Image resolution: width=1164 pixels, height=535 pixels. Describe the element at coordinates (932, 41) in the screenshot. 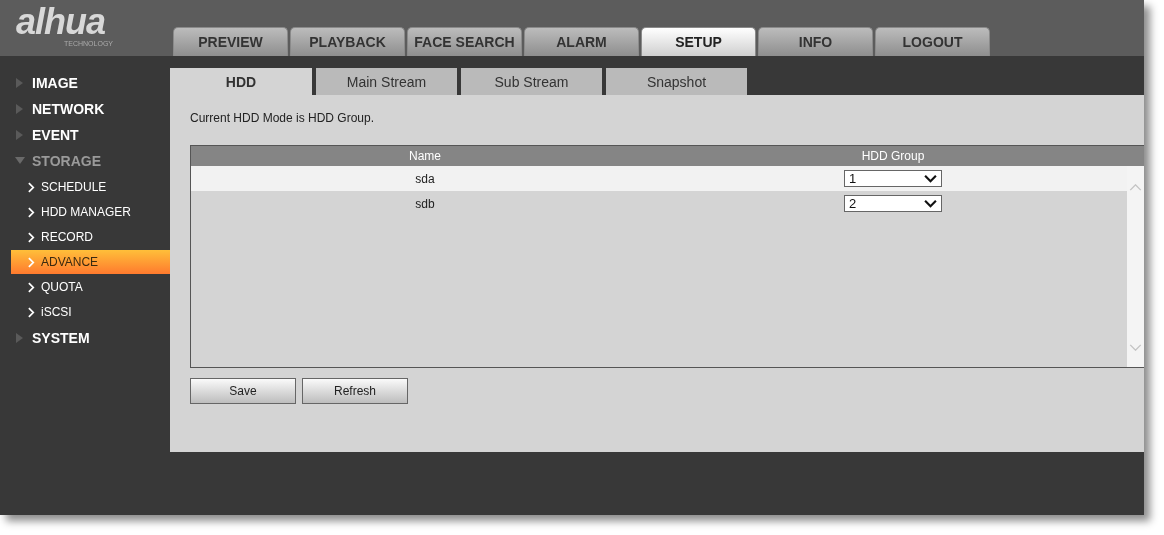

I see `main-tab: LOGOUT` at that location.